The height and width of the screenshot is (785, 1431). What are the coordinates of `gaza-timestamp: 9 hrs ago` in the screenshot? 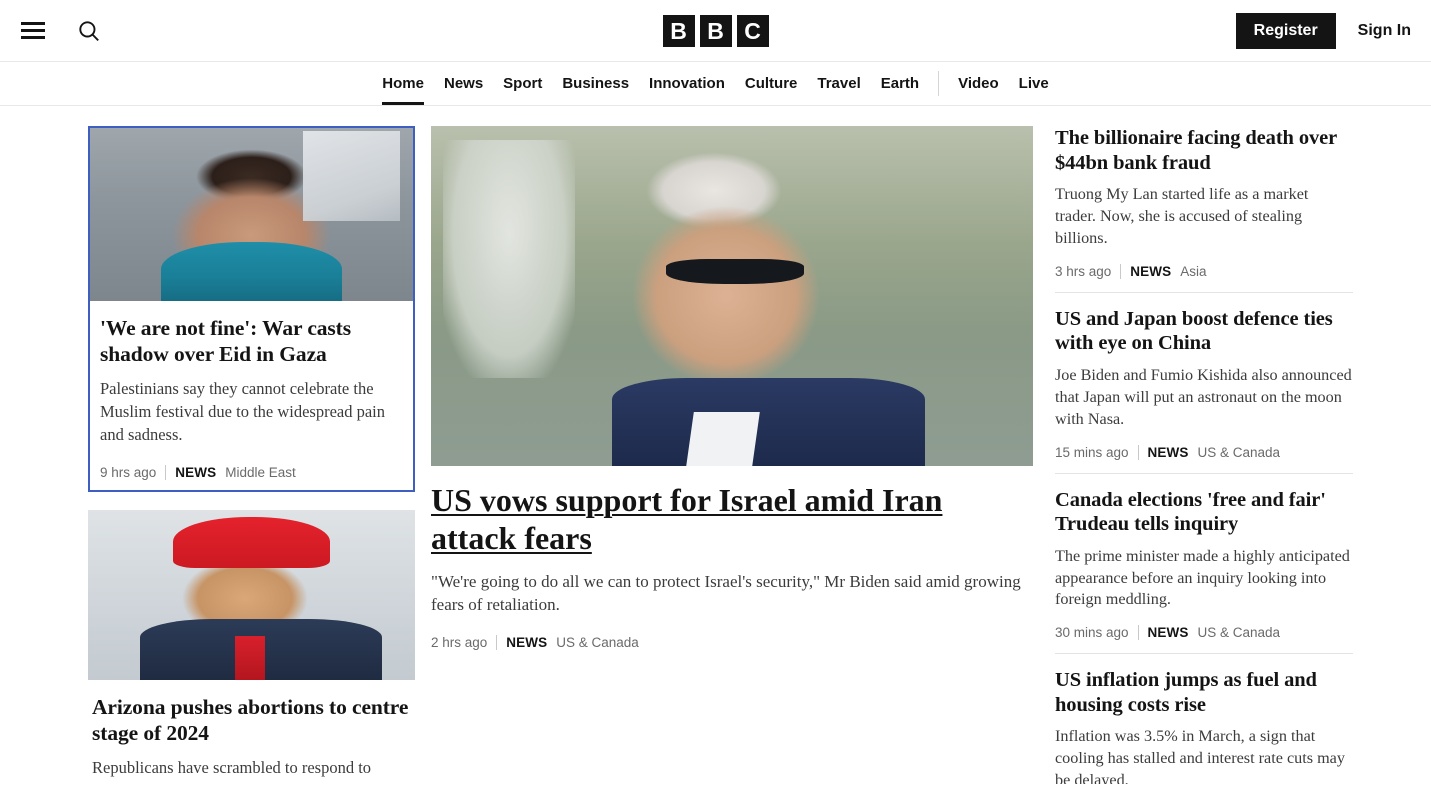 It's located at (128, 472).